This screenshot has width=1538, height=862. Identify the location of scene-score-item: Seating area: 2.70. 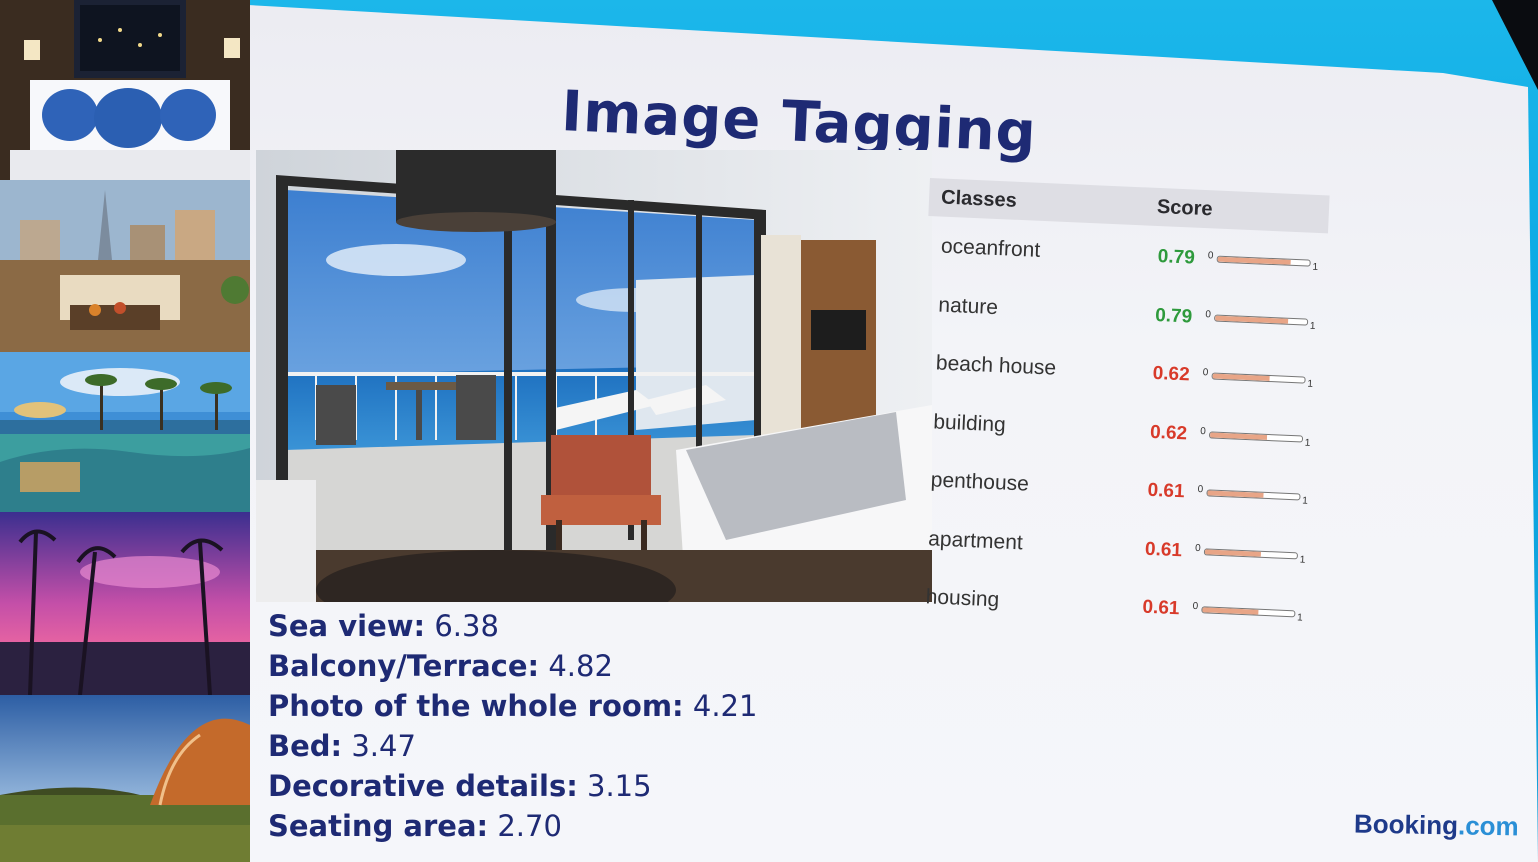
(415, 826).